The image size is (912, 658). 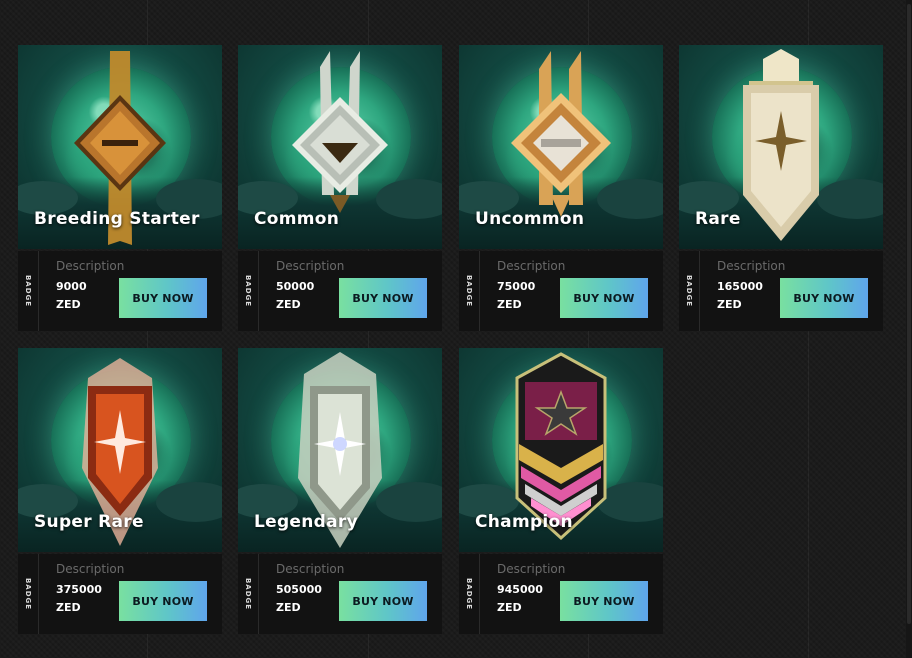 I want to click on price-amount: 505000, so click(x=299, y=589).